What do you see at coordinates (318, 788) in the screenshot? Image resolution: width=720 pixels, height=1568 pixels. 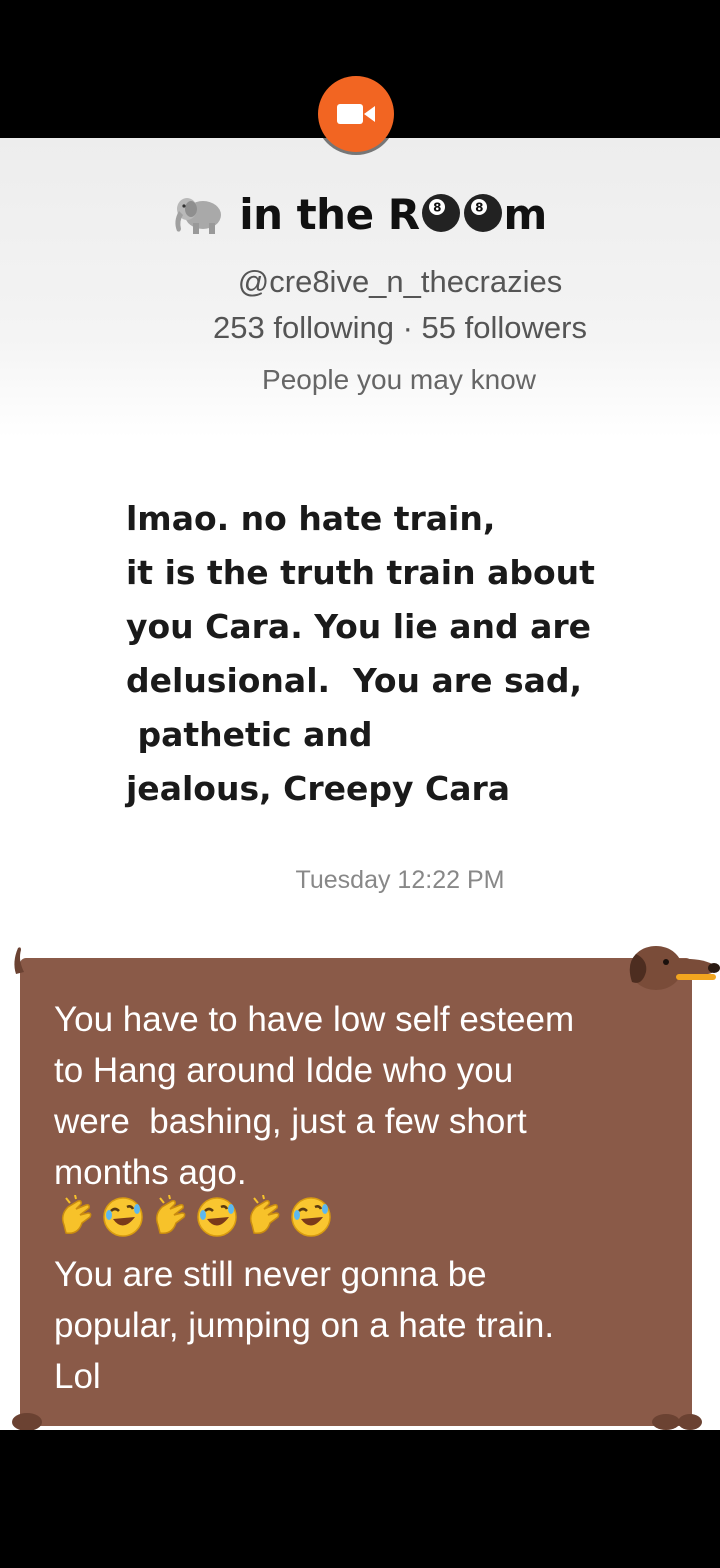 I see `message-line: jealous, Creepy Cara` at bounding box center [318, 788].